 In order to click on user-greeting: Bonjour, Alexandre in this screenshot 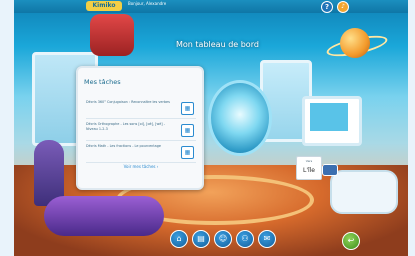, I will do `click(147, 3)`.